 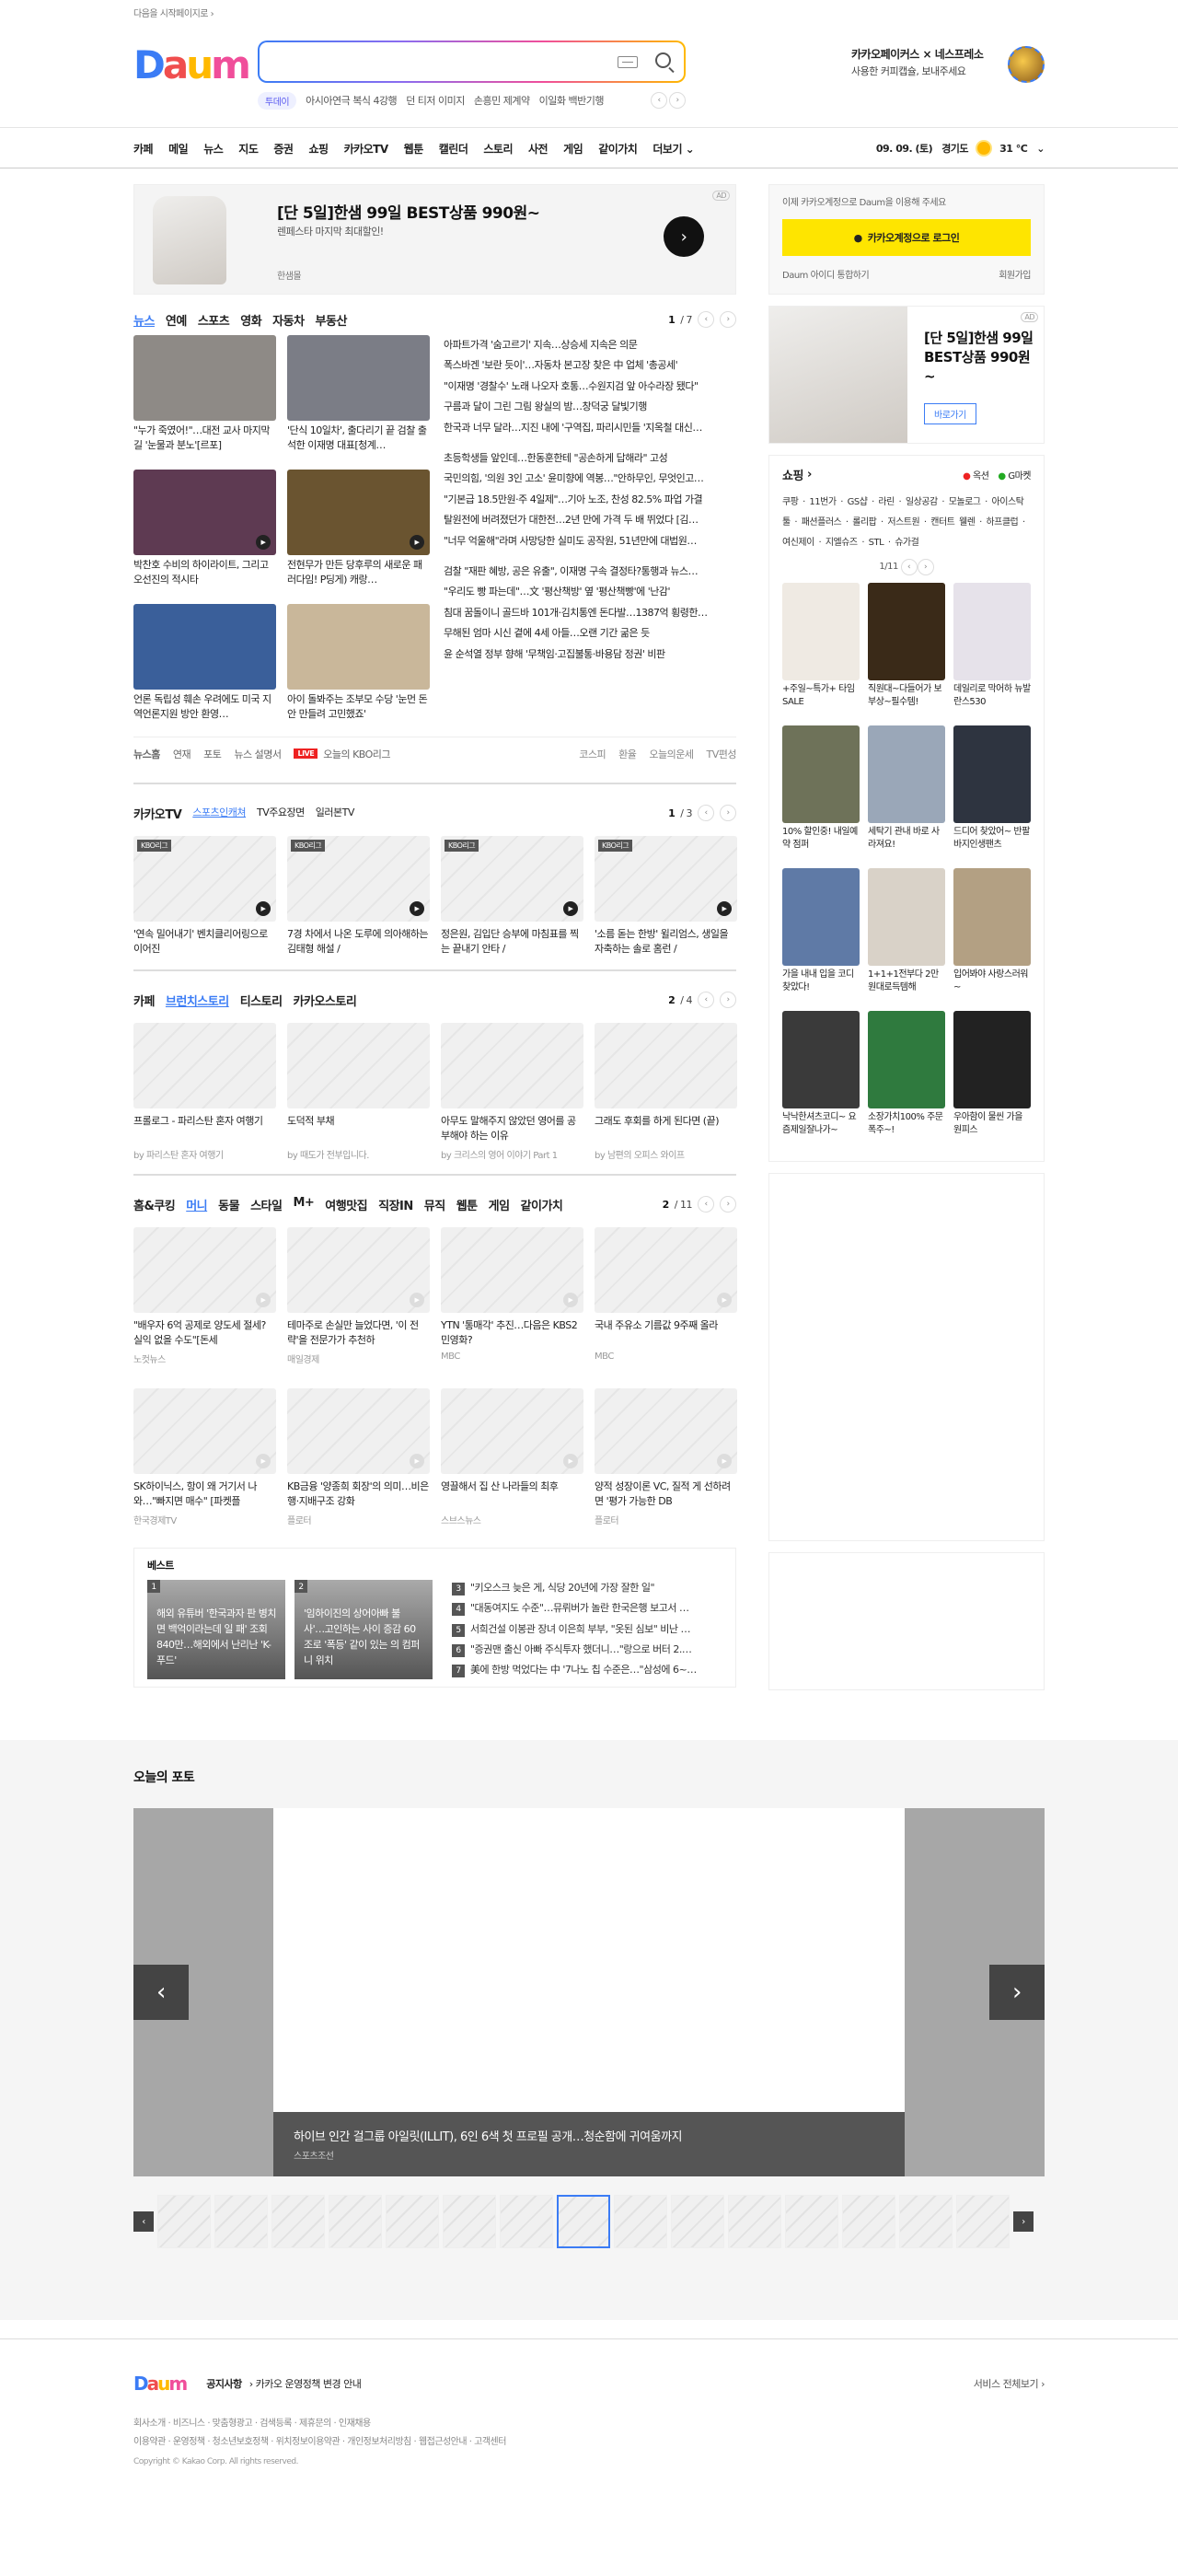 I want to click on story-card: 프롤로그 - 파리스탄 혼자 여행기 by 파리스탄 혼자 여행기, so click(x=204, y=1092).